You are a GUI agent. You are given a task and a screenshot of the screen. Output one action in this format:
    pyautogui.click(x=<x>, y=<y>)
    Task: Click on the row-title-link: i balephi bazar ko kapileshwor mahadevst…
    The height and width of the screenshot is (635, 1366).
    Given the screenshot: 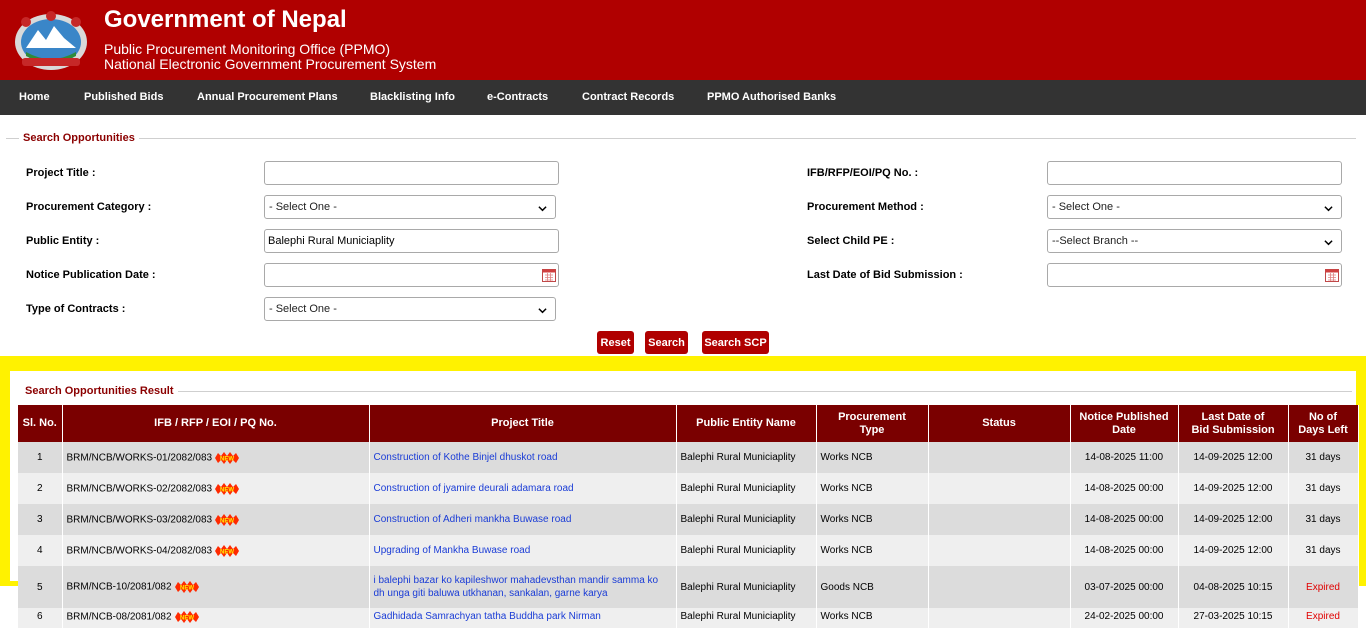 What is the action you would take?
    pyautogui.click(x=516, y=587)
    